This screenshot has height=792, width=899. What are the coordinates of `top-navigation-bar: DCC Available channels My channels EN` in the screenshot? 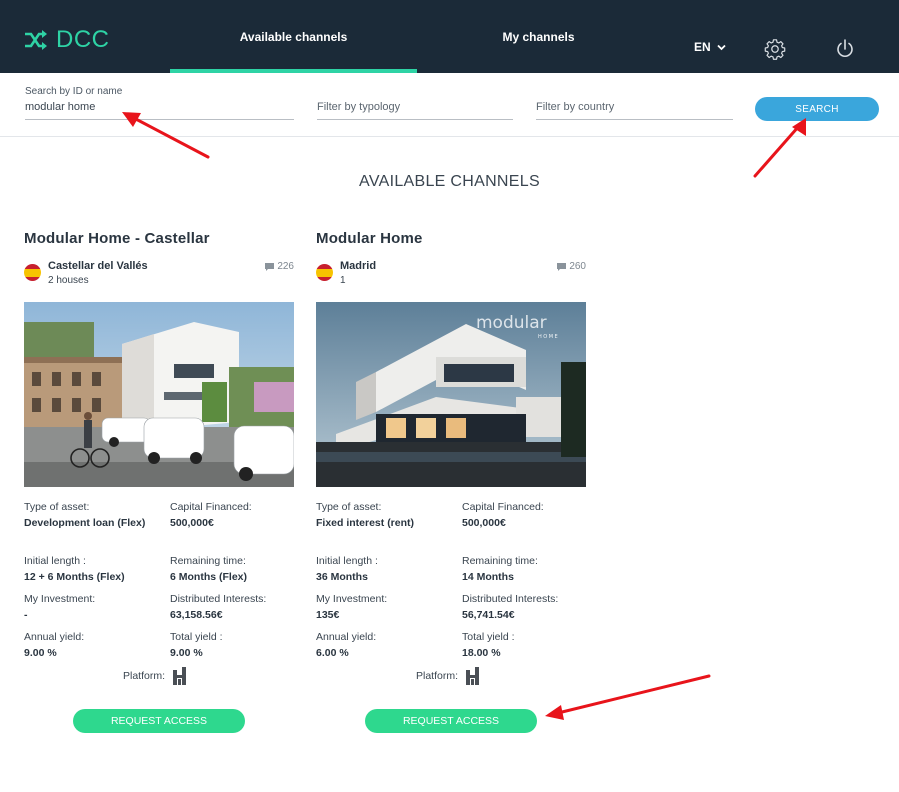 It's located at (449, 36).